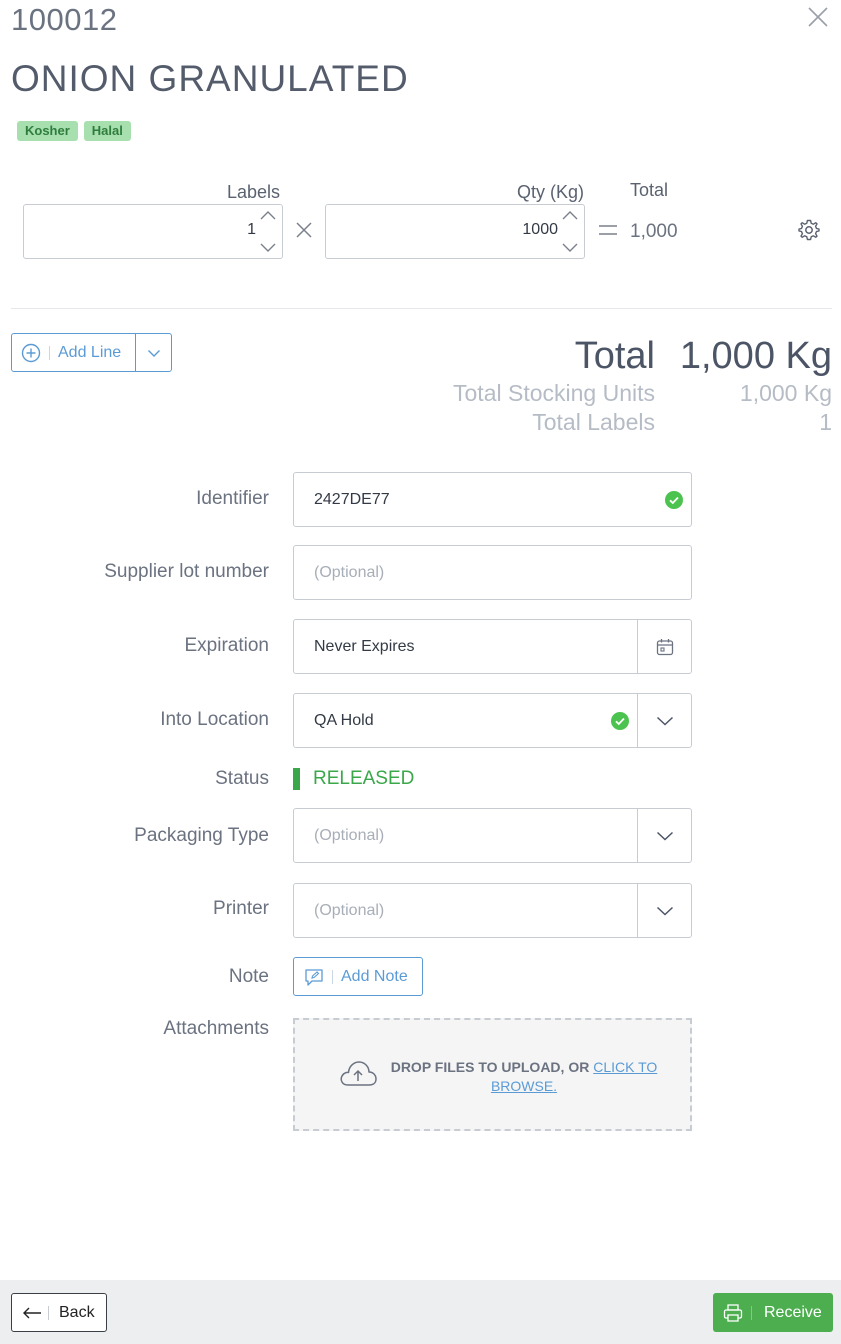  I want to click on equals-icon, so click(608, 230).